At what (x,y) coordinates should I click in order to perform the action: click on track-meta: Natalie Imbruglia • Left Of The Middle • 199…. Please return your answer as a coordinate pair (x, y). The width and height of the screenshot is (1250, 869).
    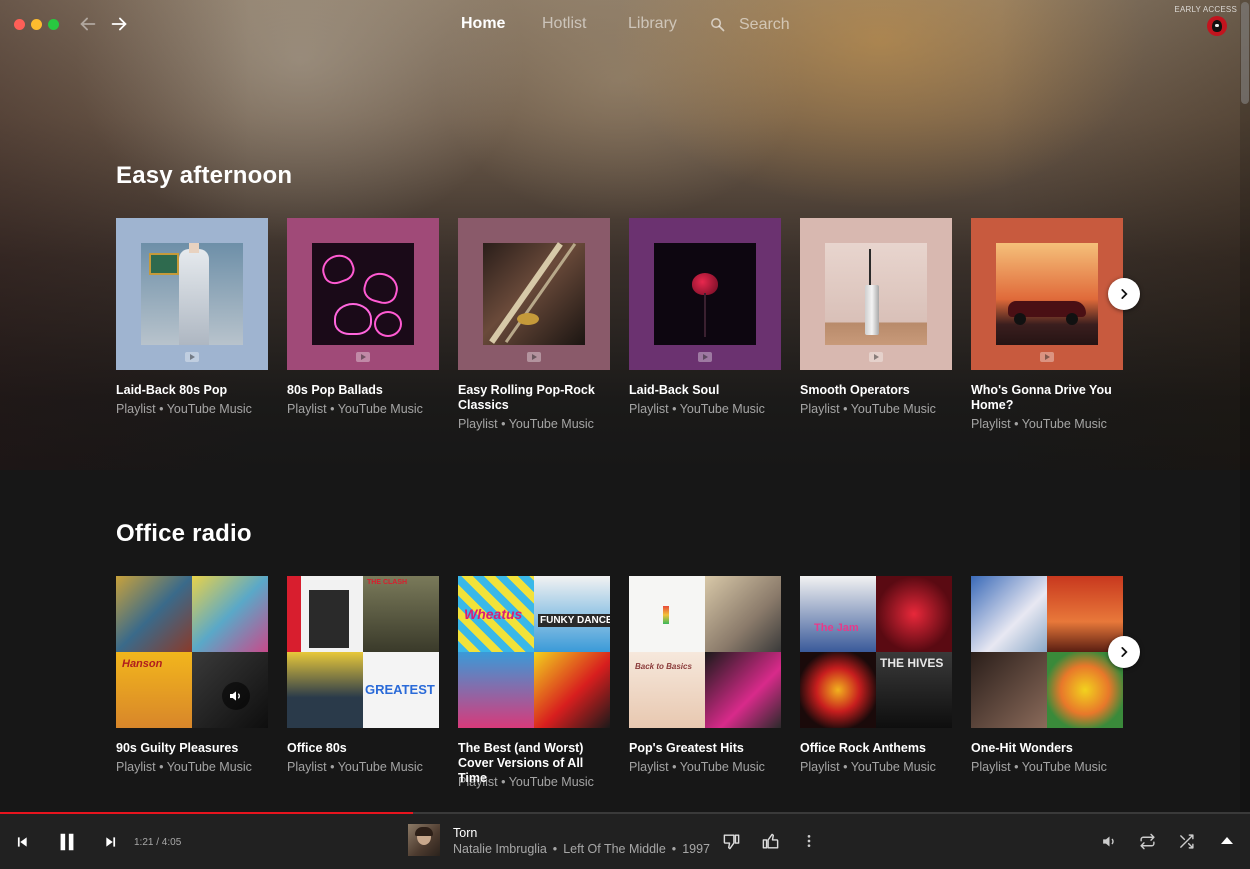
    Looking at the image, I should click on (584, 849).